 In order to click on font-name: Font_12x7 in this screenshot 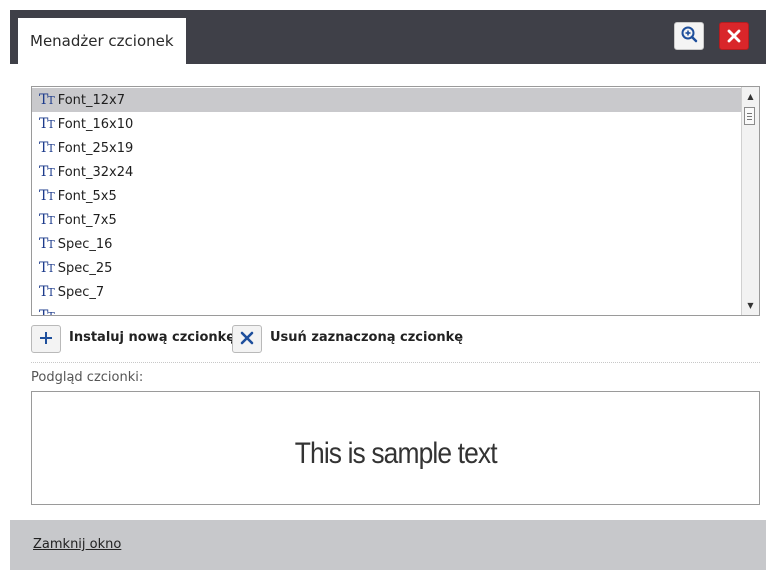, I will do `click(91, 100)`.